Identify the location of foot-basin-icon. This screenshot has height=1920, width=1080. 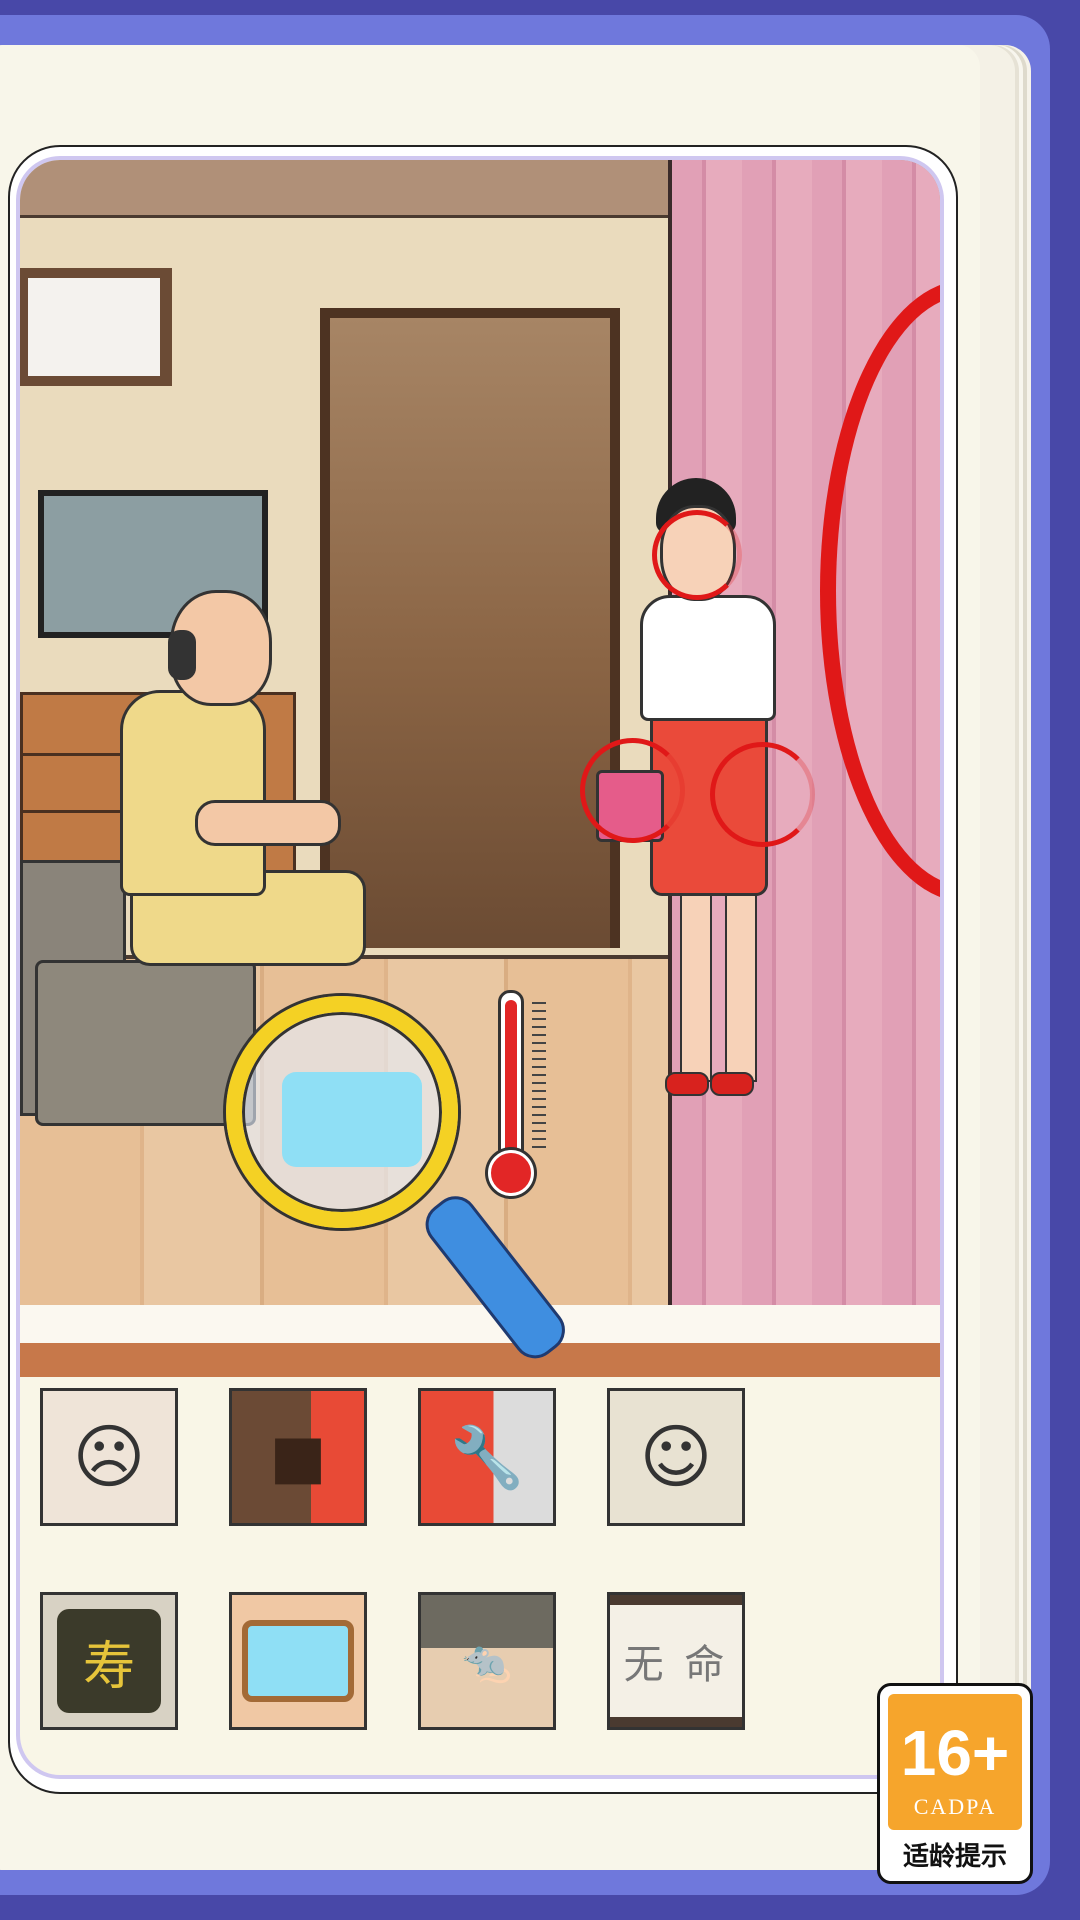
(298, 1661).